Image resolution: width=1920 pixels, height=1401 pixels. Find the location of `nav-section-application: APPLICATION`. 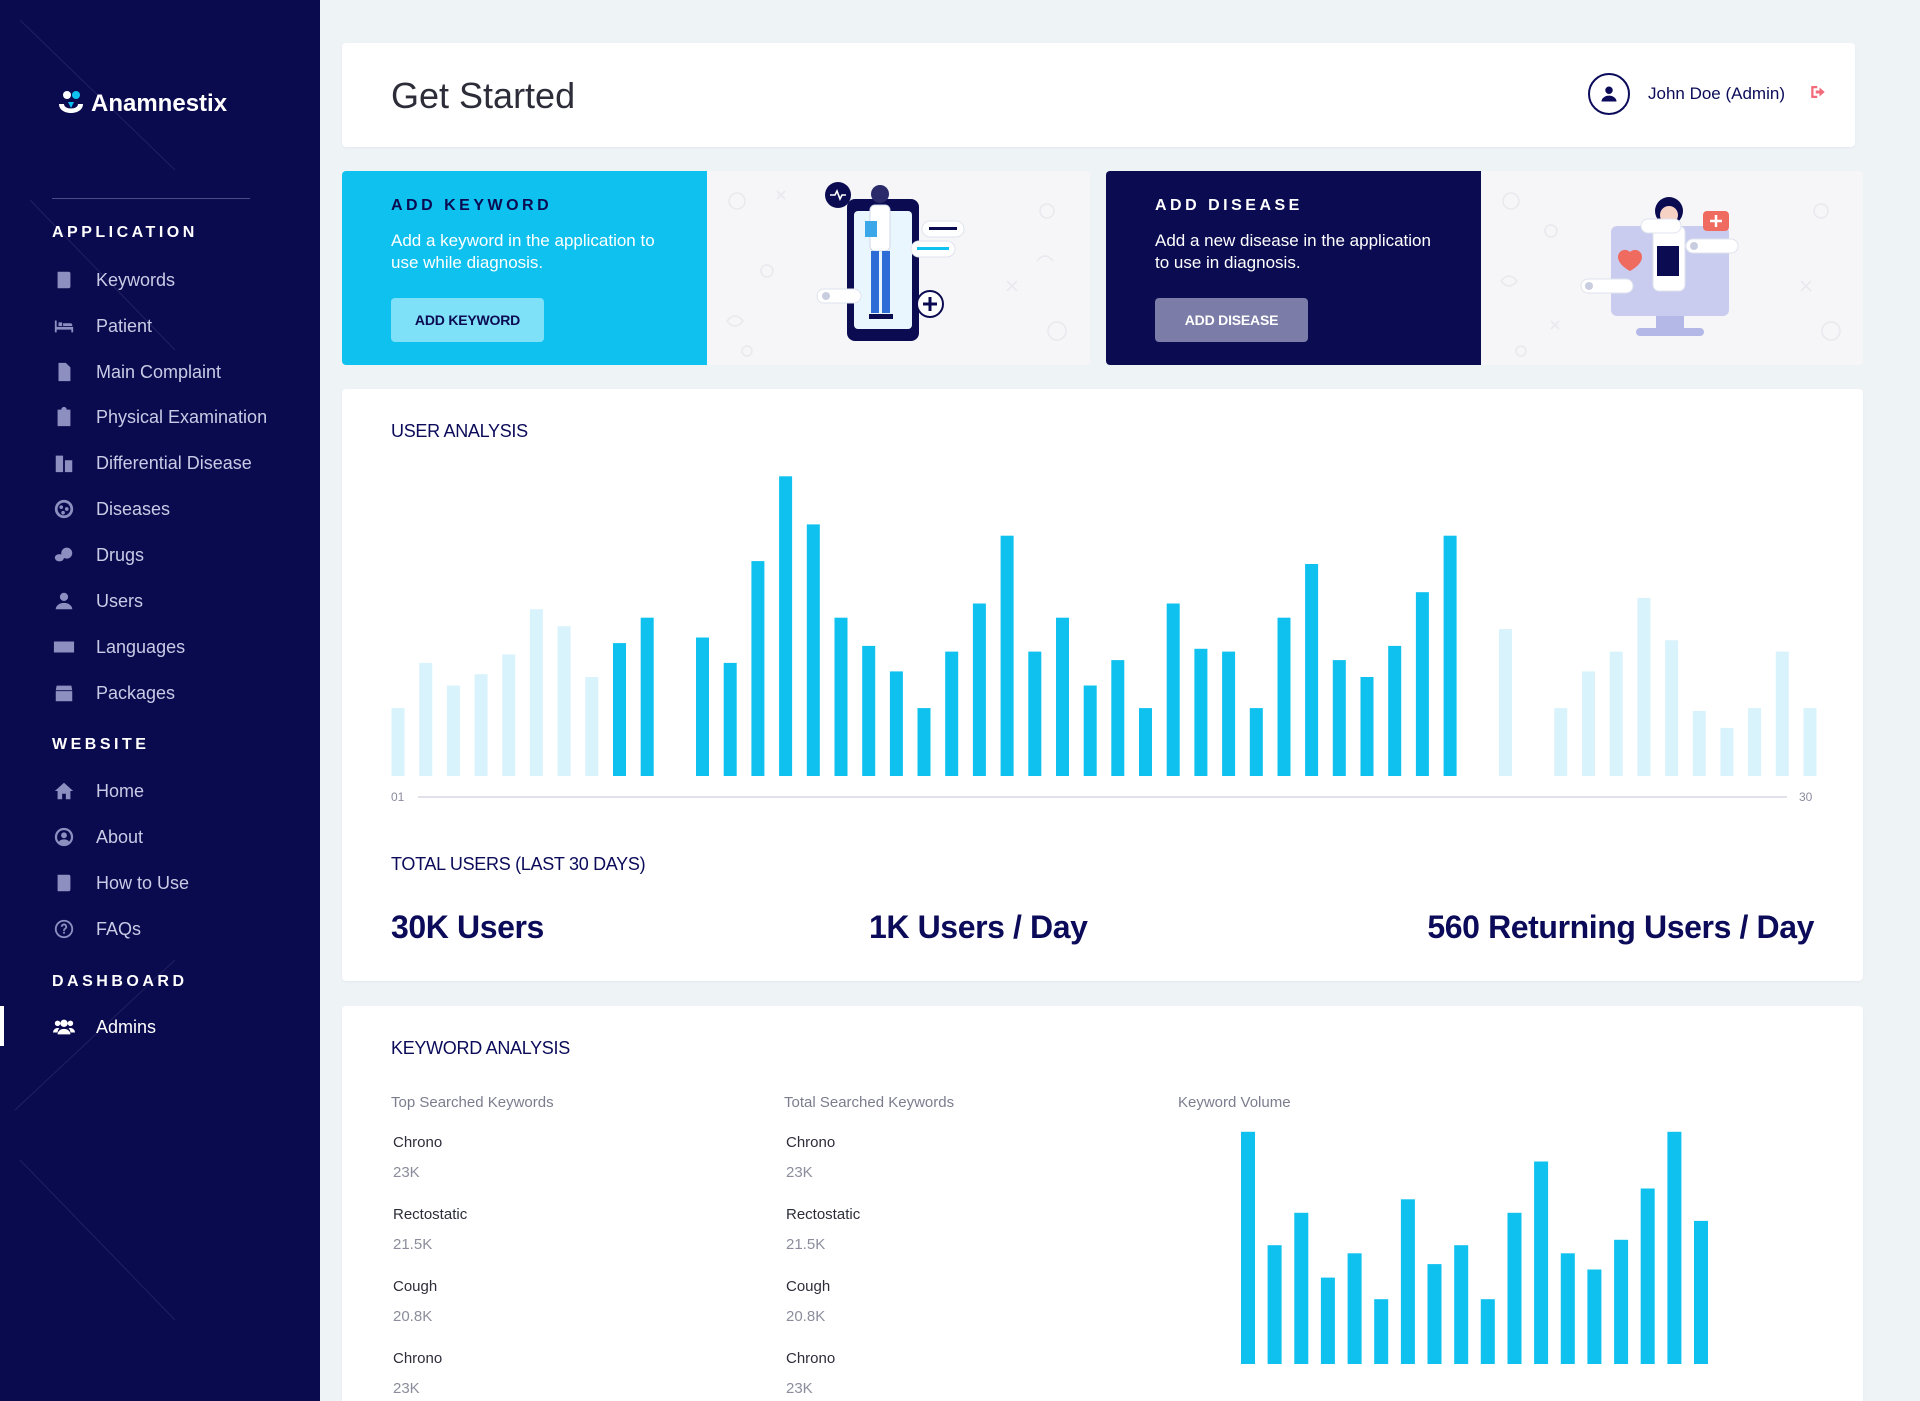

nav-section-application: APPLICATION is located at coordinates (125, 232).